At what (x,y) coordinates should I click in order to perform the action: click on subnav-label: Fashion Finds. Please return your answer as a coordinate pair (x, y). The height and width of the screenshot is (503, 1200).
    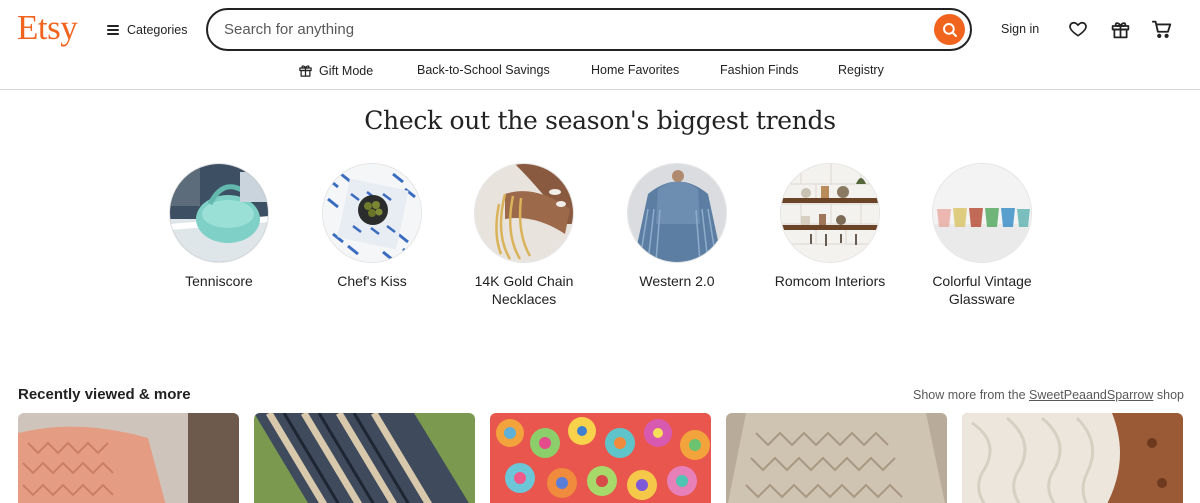
    Looking at the image, I should click on (759, 70).